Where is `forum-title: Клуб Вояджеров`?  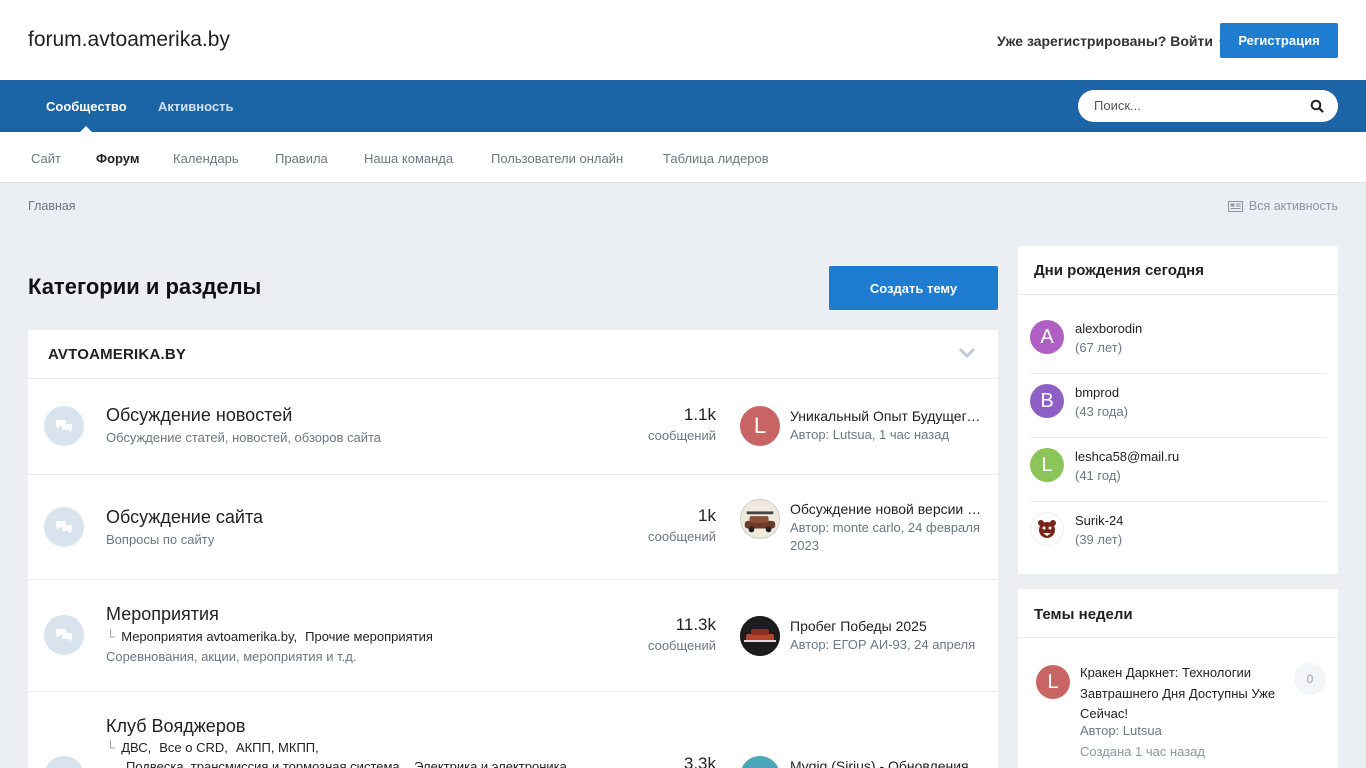 forum-title: Клуб Вояджеров is located at coordinates (175, 726).